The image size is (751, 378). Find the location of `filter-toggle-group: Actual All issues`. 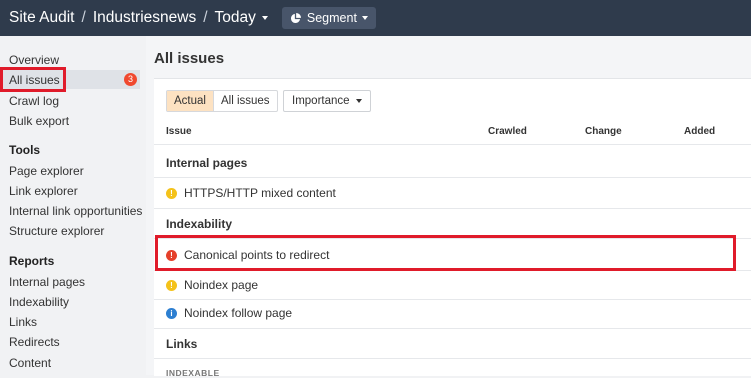

filter-toggle-group: Actual All issues is located at coordinates (222, 101).